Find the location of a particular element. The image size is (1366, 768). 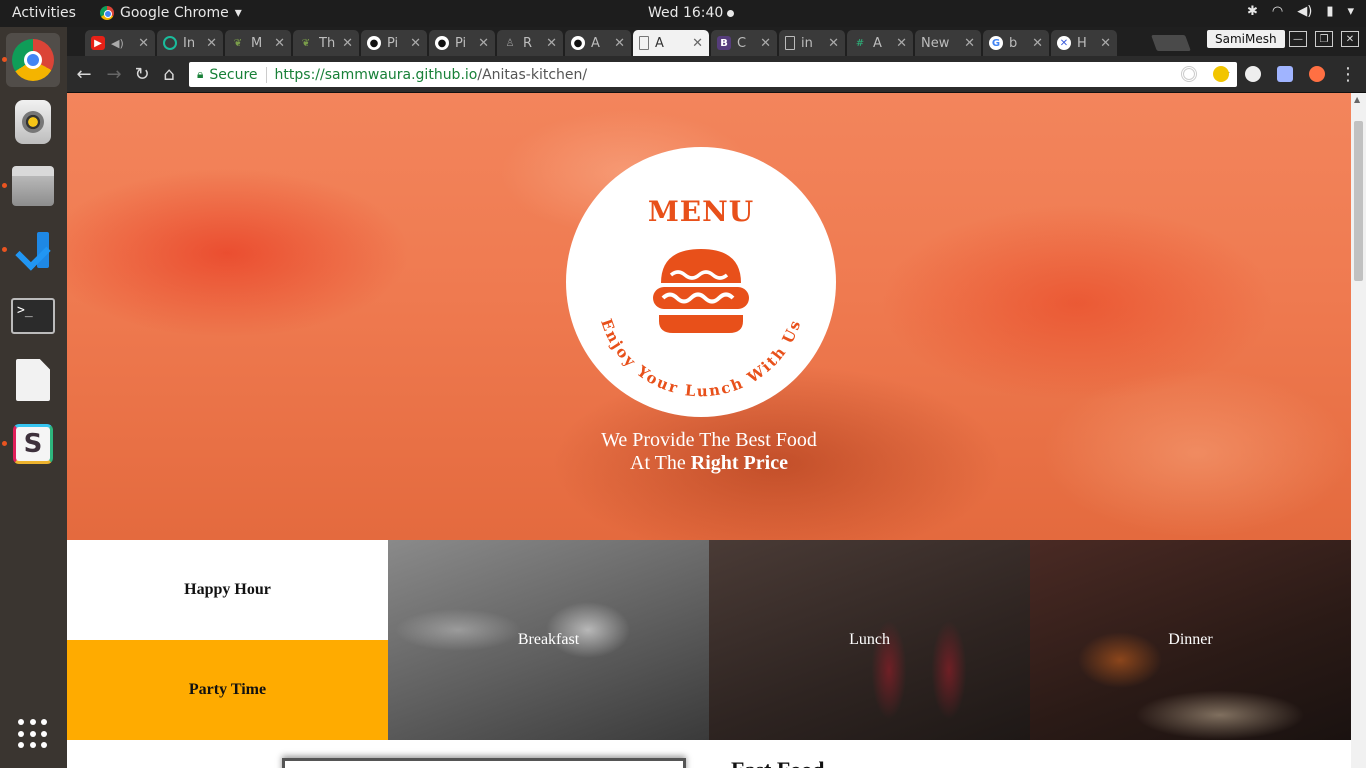

tab: in ✕ is located at coordinates (812, 43).